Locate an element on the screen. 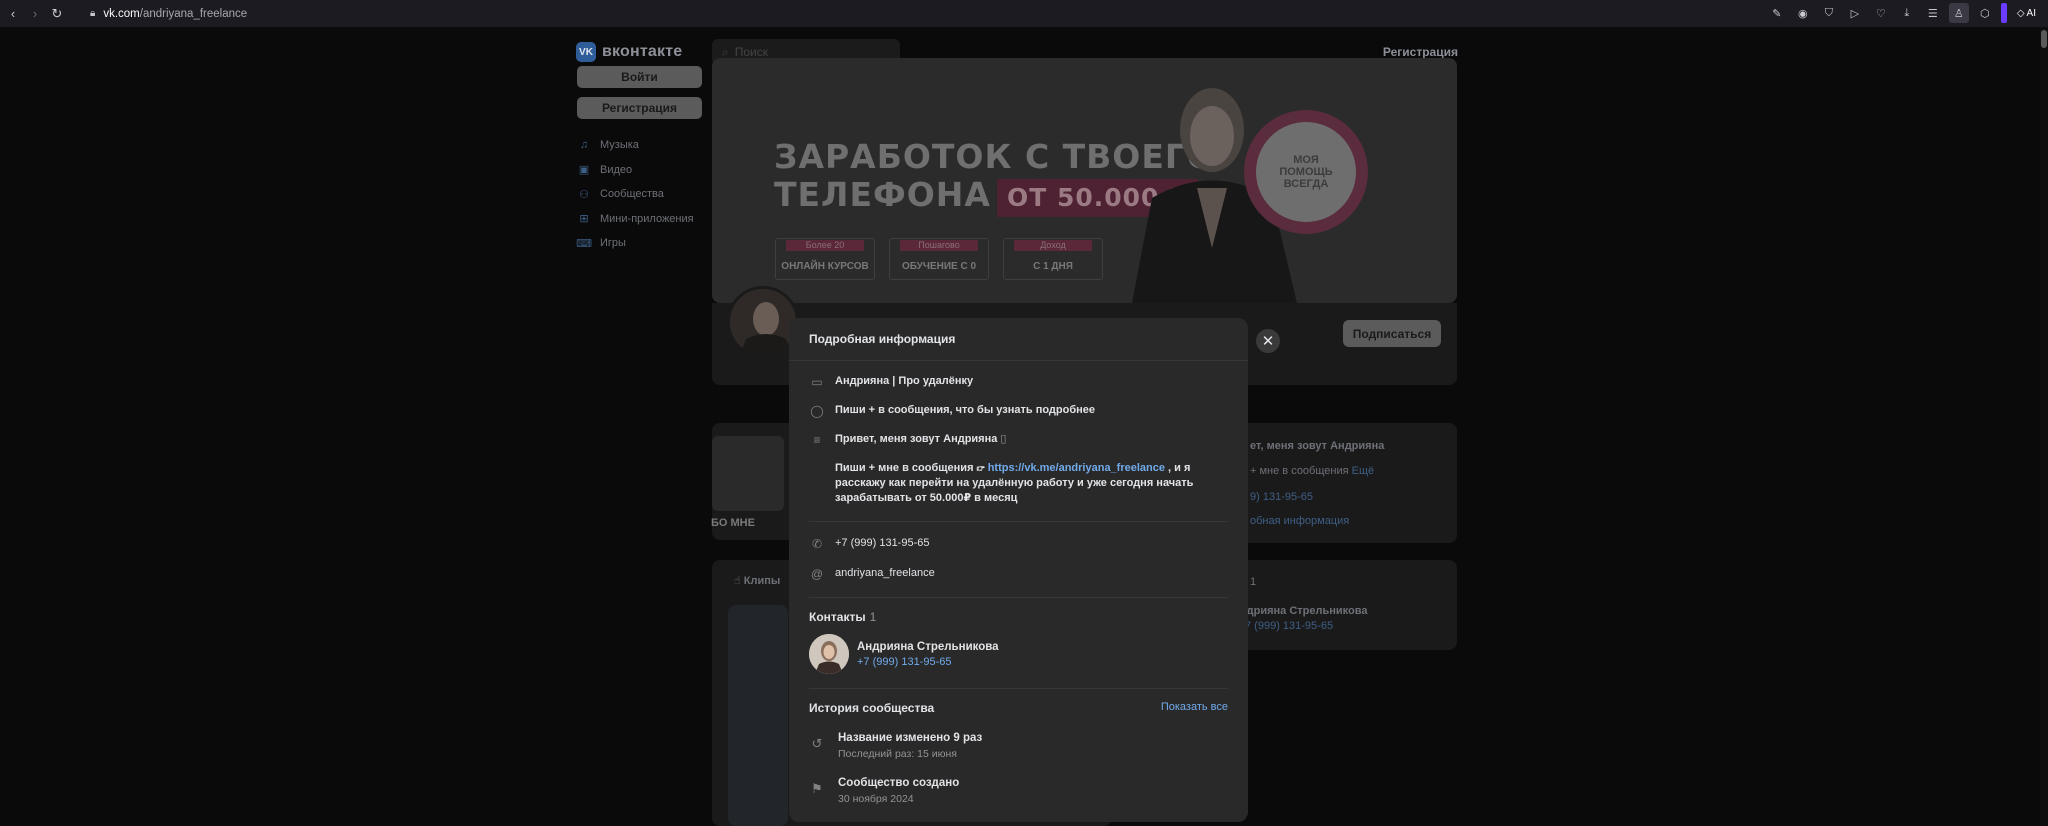 This screenshot has height=826, width=2048. clips-label: ☝︎ Клипы is located at coordinates (757, 580).